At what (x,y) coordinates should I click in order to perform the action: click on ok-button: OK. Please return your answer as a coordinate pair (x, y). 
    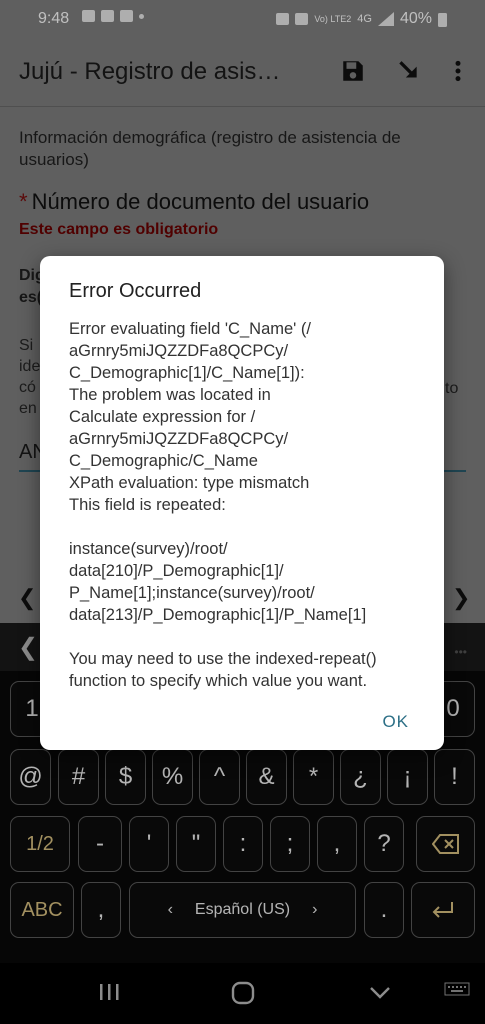
    Looking at the image, I should click on (395, 722).